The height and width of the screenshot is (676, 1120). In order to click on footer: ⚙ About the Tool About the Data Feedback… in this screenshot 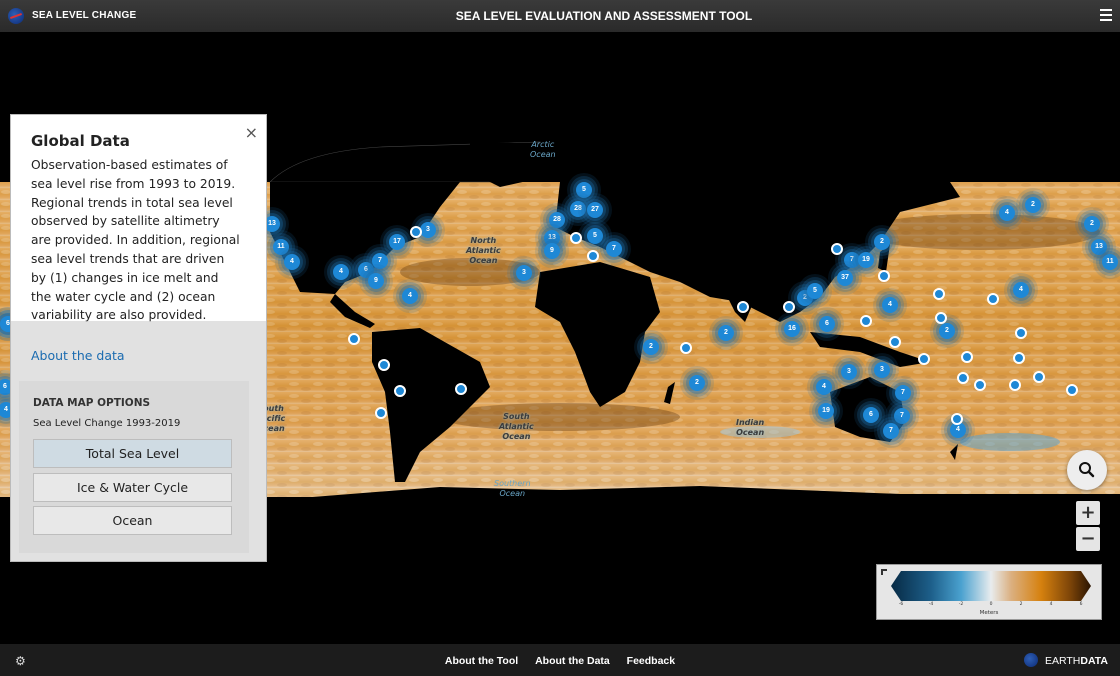, I will do `click(560, 660)`.